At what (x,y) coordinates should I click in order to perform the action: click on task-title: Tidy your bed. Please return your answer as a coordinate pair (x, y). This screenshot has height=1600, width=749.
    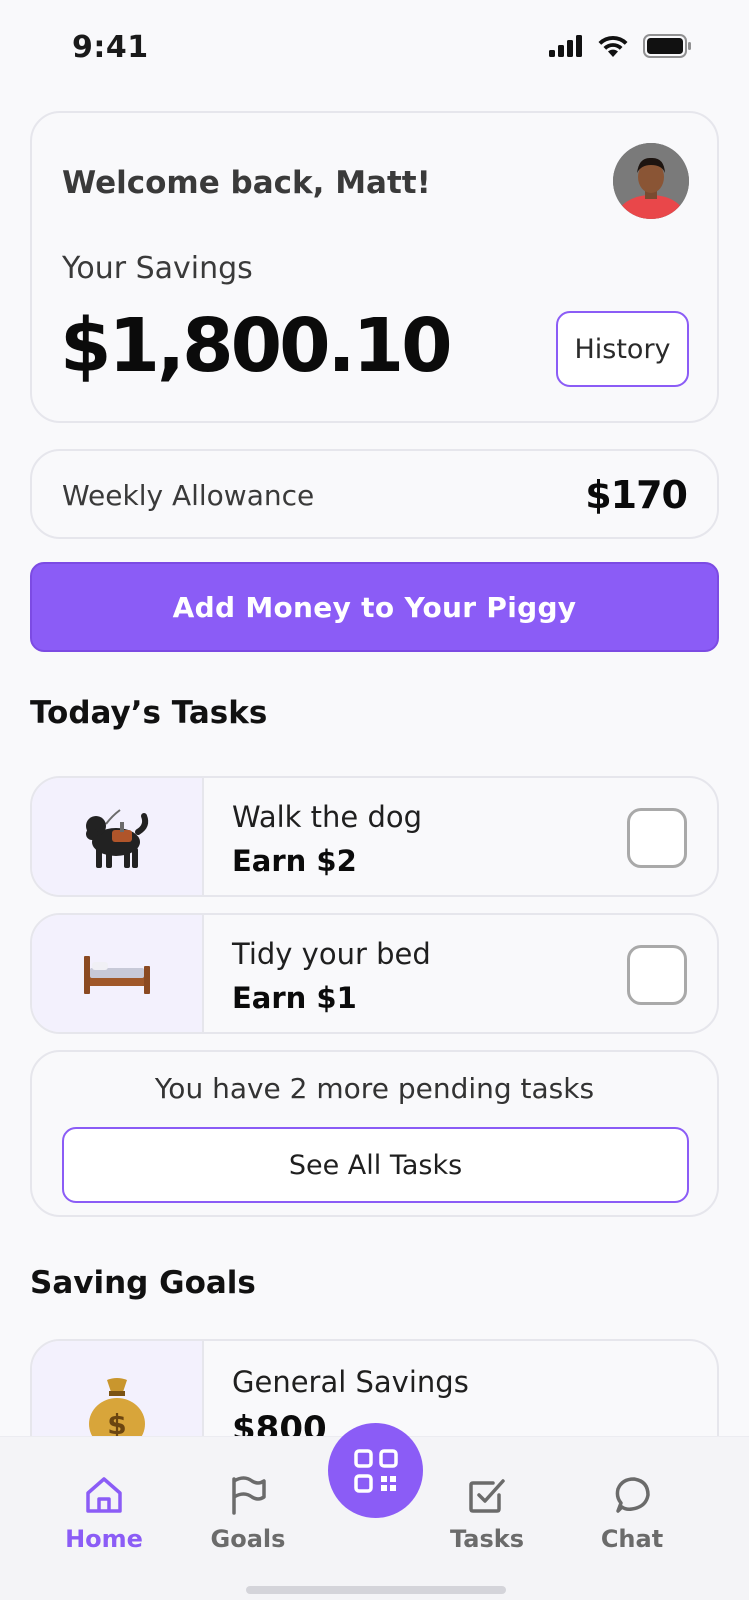
    Looking at the image, I should click on (331, 954).